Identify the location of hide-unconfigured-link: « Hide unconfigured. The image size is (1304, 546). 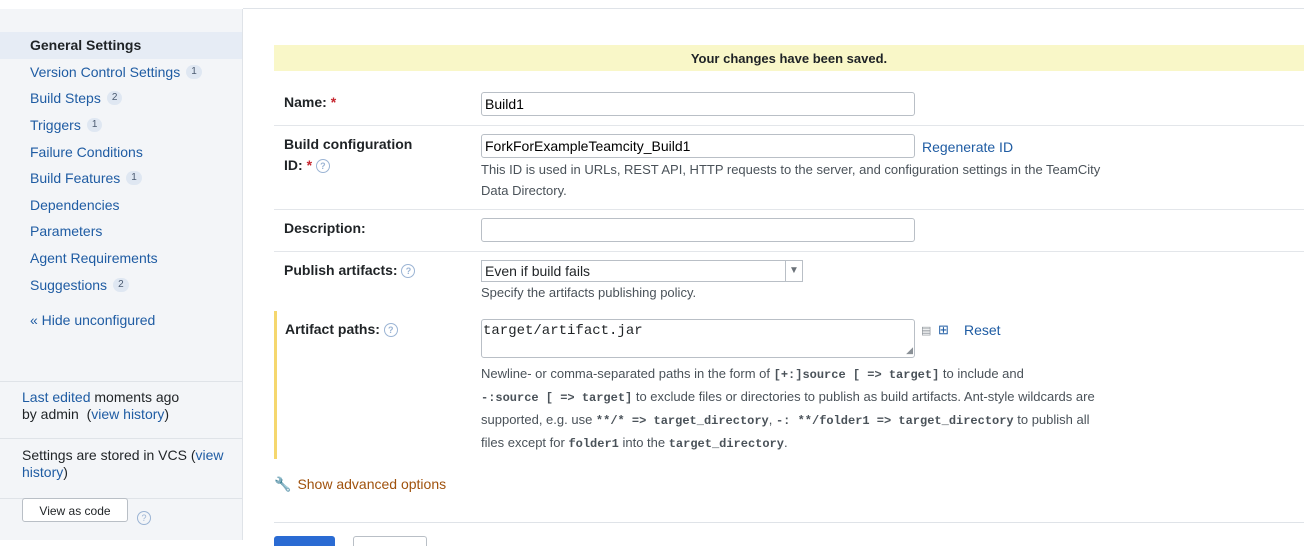
(92, 320).